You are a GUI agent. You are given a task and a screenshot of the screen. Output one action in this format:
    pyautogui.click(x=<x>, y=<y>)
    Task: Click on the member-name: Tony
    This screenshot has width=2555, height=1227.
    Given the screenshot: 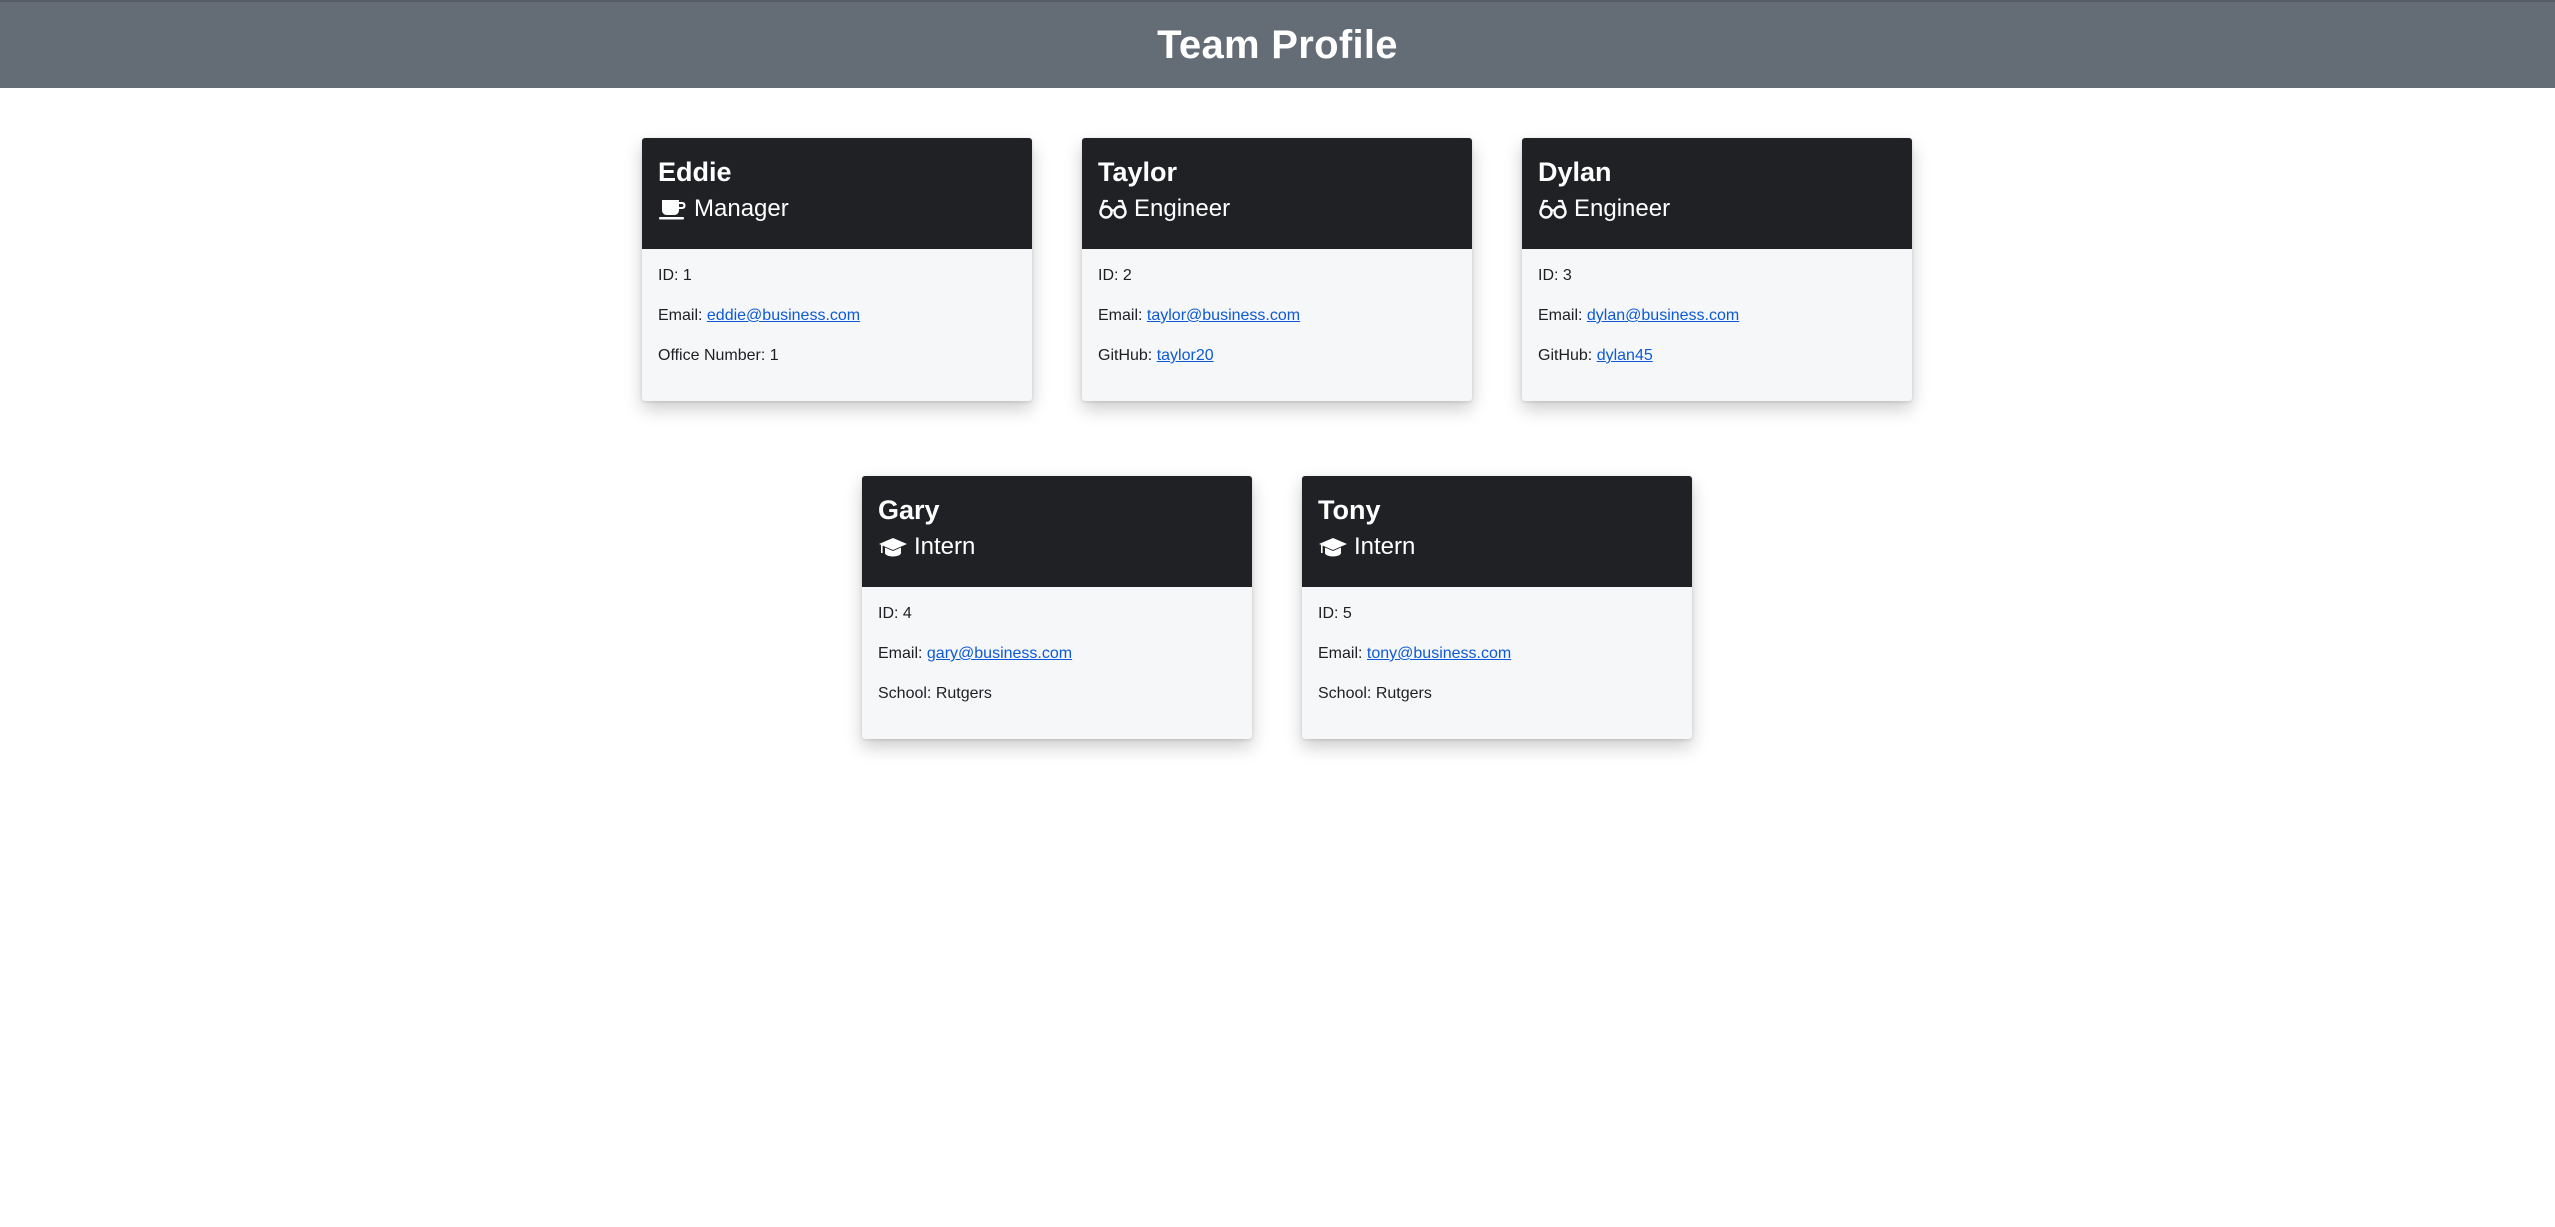 What is the action you would take?
    pyautogui.click(x=1349, y=510)
    